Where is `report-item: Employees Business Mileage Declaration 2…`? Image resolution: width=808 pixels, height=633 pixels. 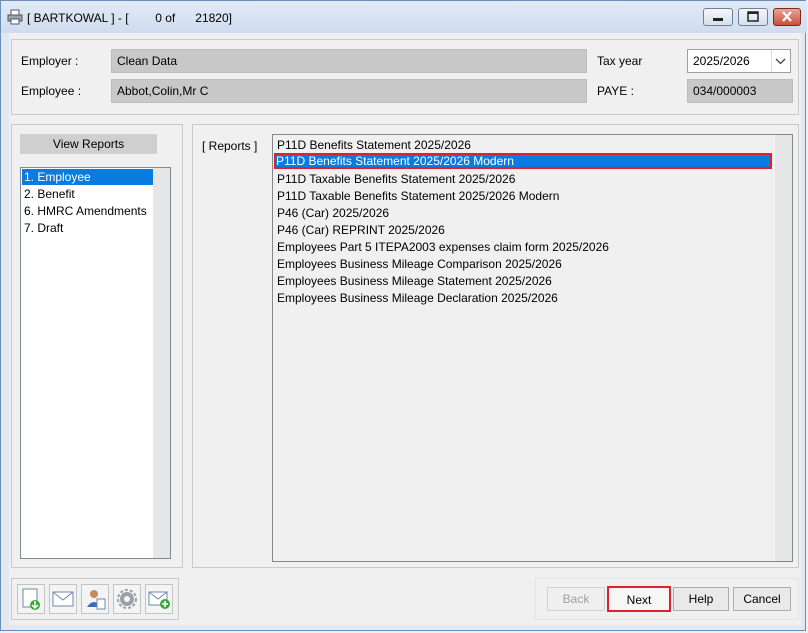
report-item: Employees Business Mileage Declaration 2… is located at coordinates (416, 298).